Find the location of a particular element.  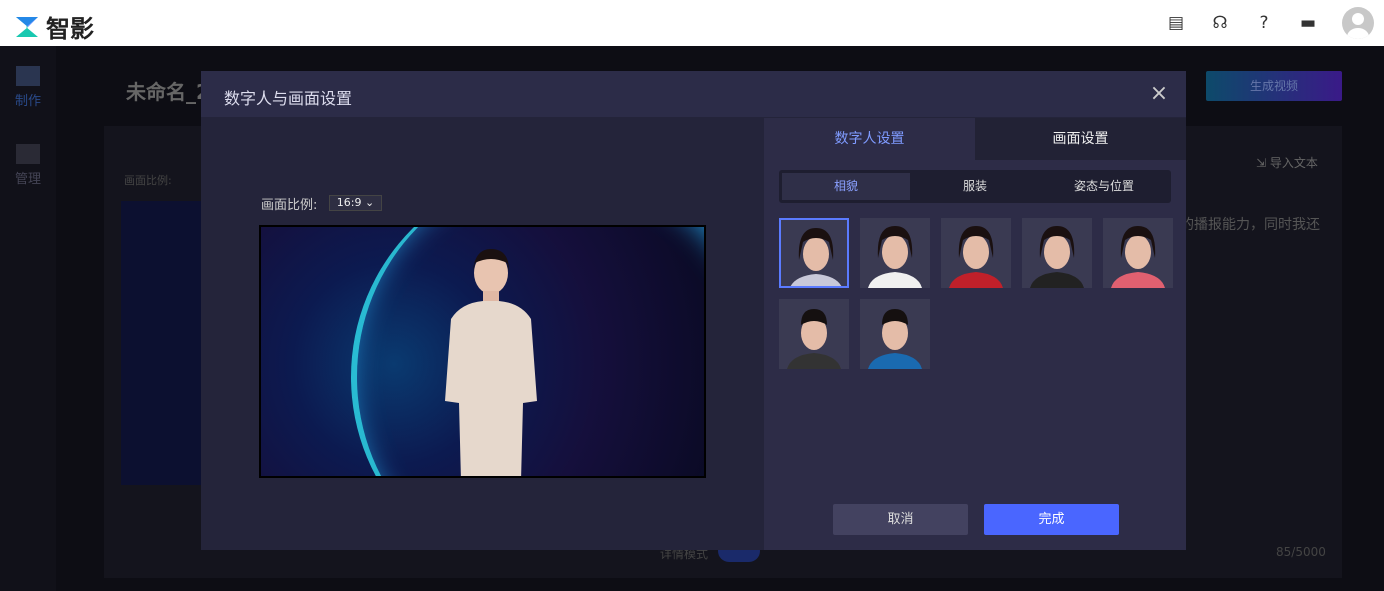

video-preview is located at coordinates (482, 351).